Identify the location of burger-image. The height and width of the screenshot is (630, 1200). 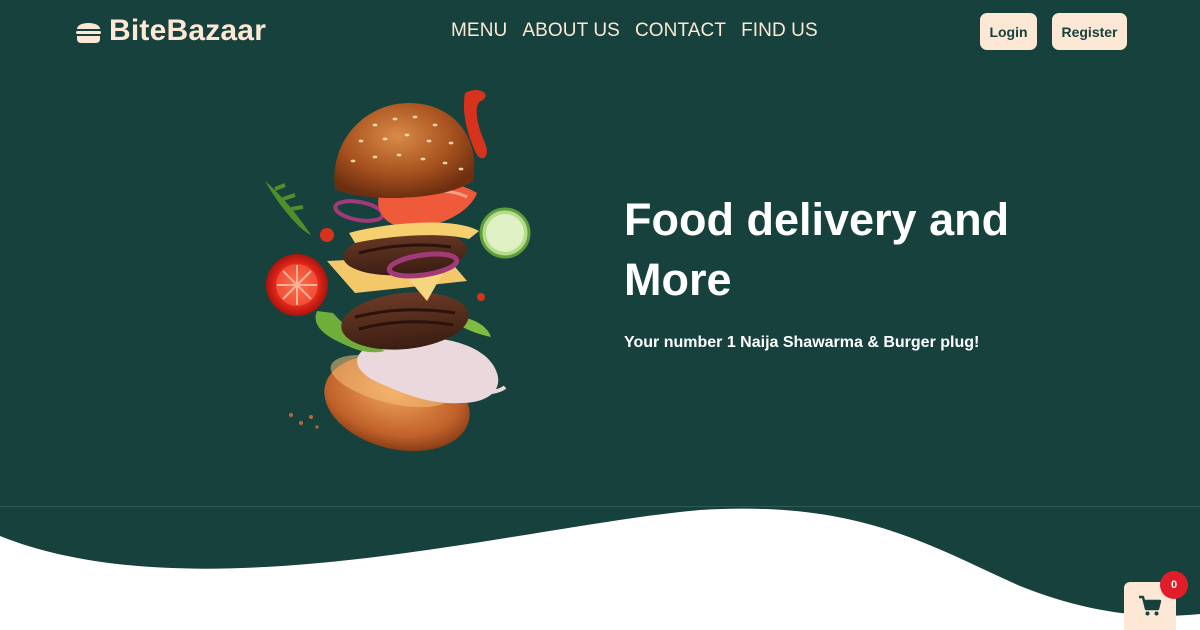
(398, 271).